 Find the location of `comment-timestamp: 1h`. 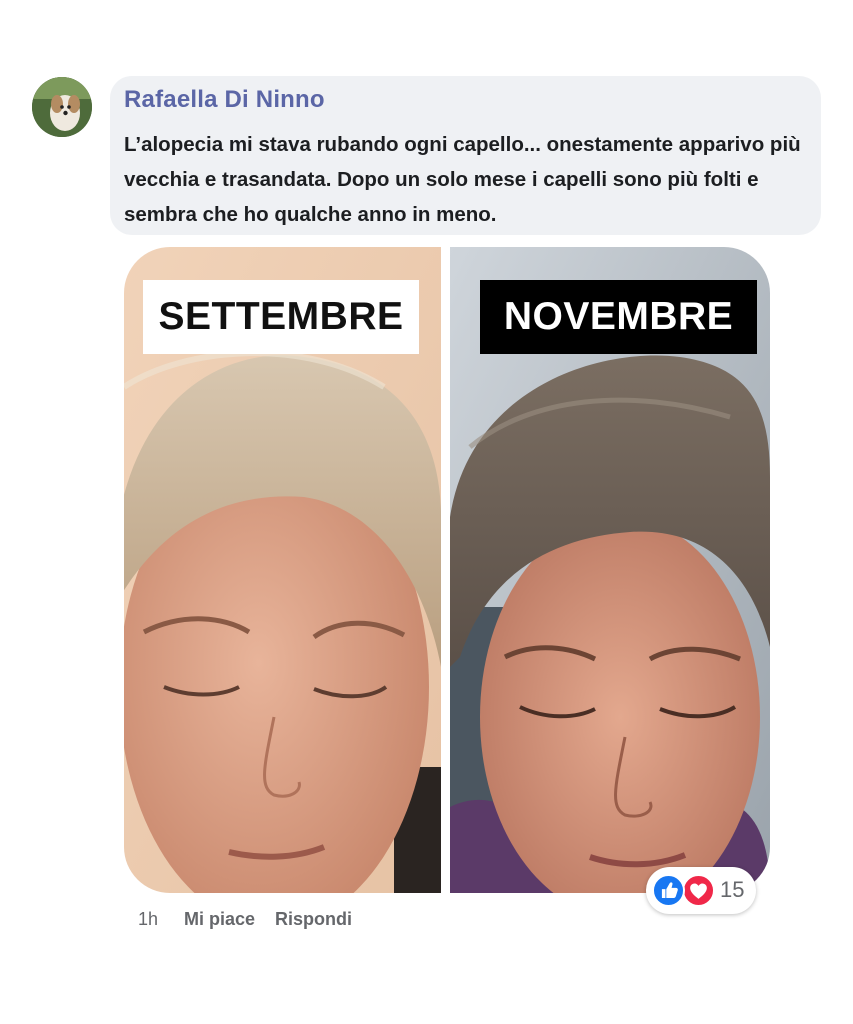

comment-timestamp: 1h is located at coordinates (148, 919).